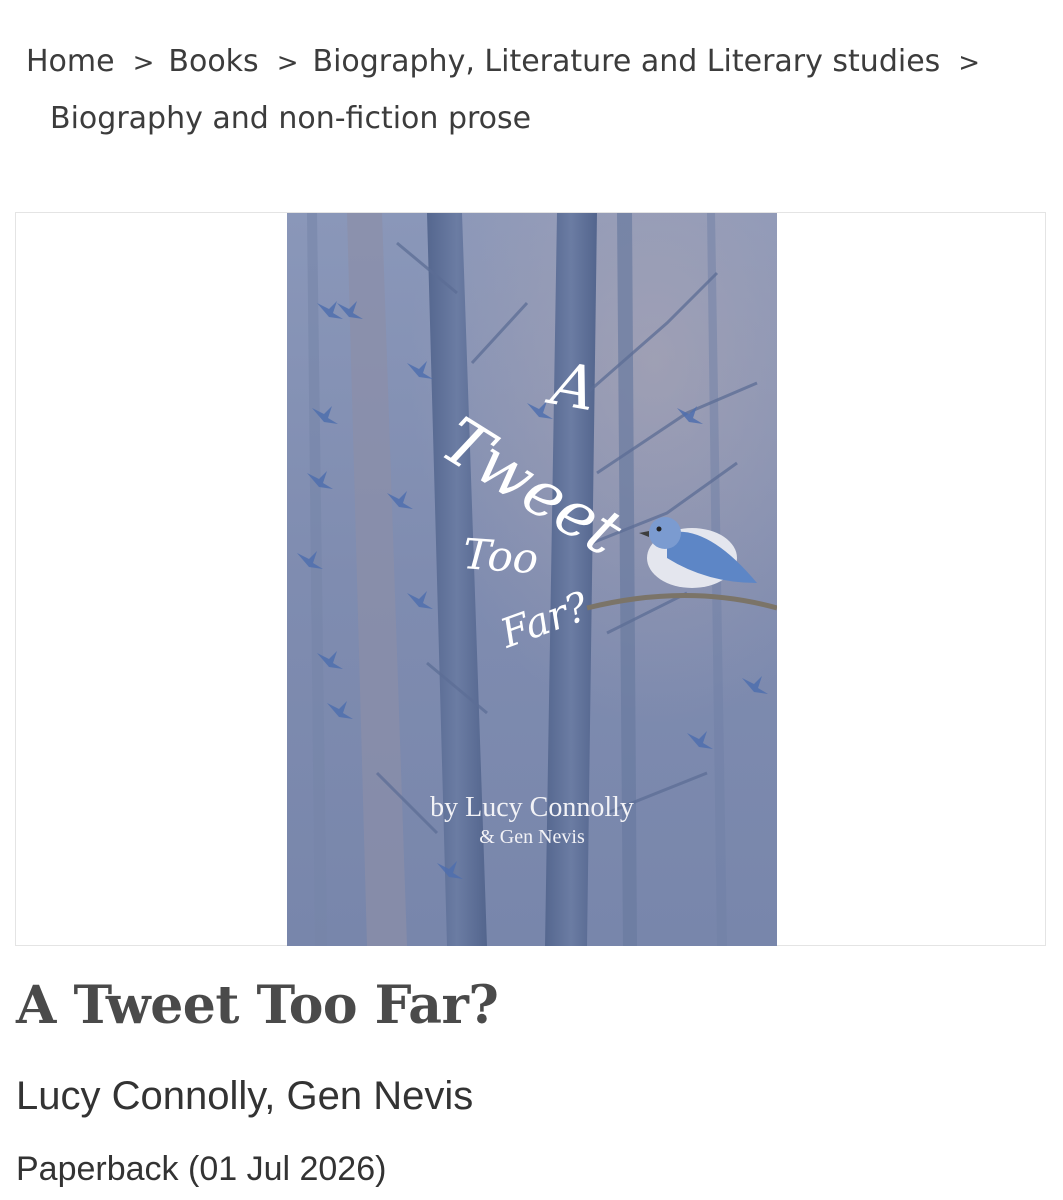 Image resolution: width=1063 pixels, height=1200 pixels. What do you see at coordinates (213, 61) in the screenshot?
I see `breadcrumb-books-link: Books` at bounding box center [213, 61].